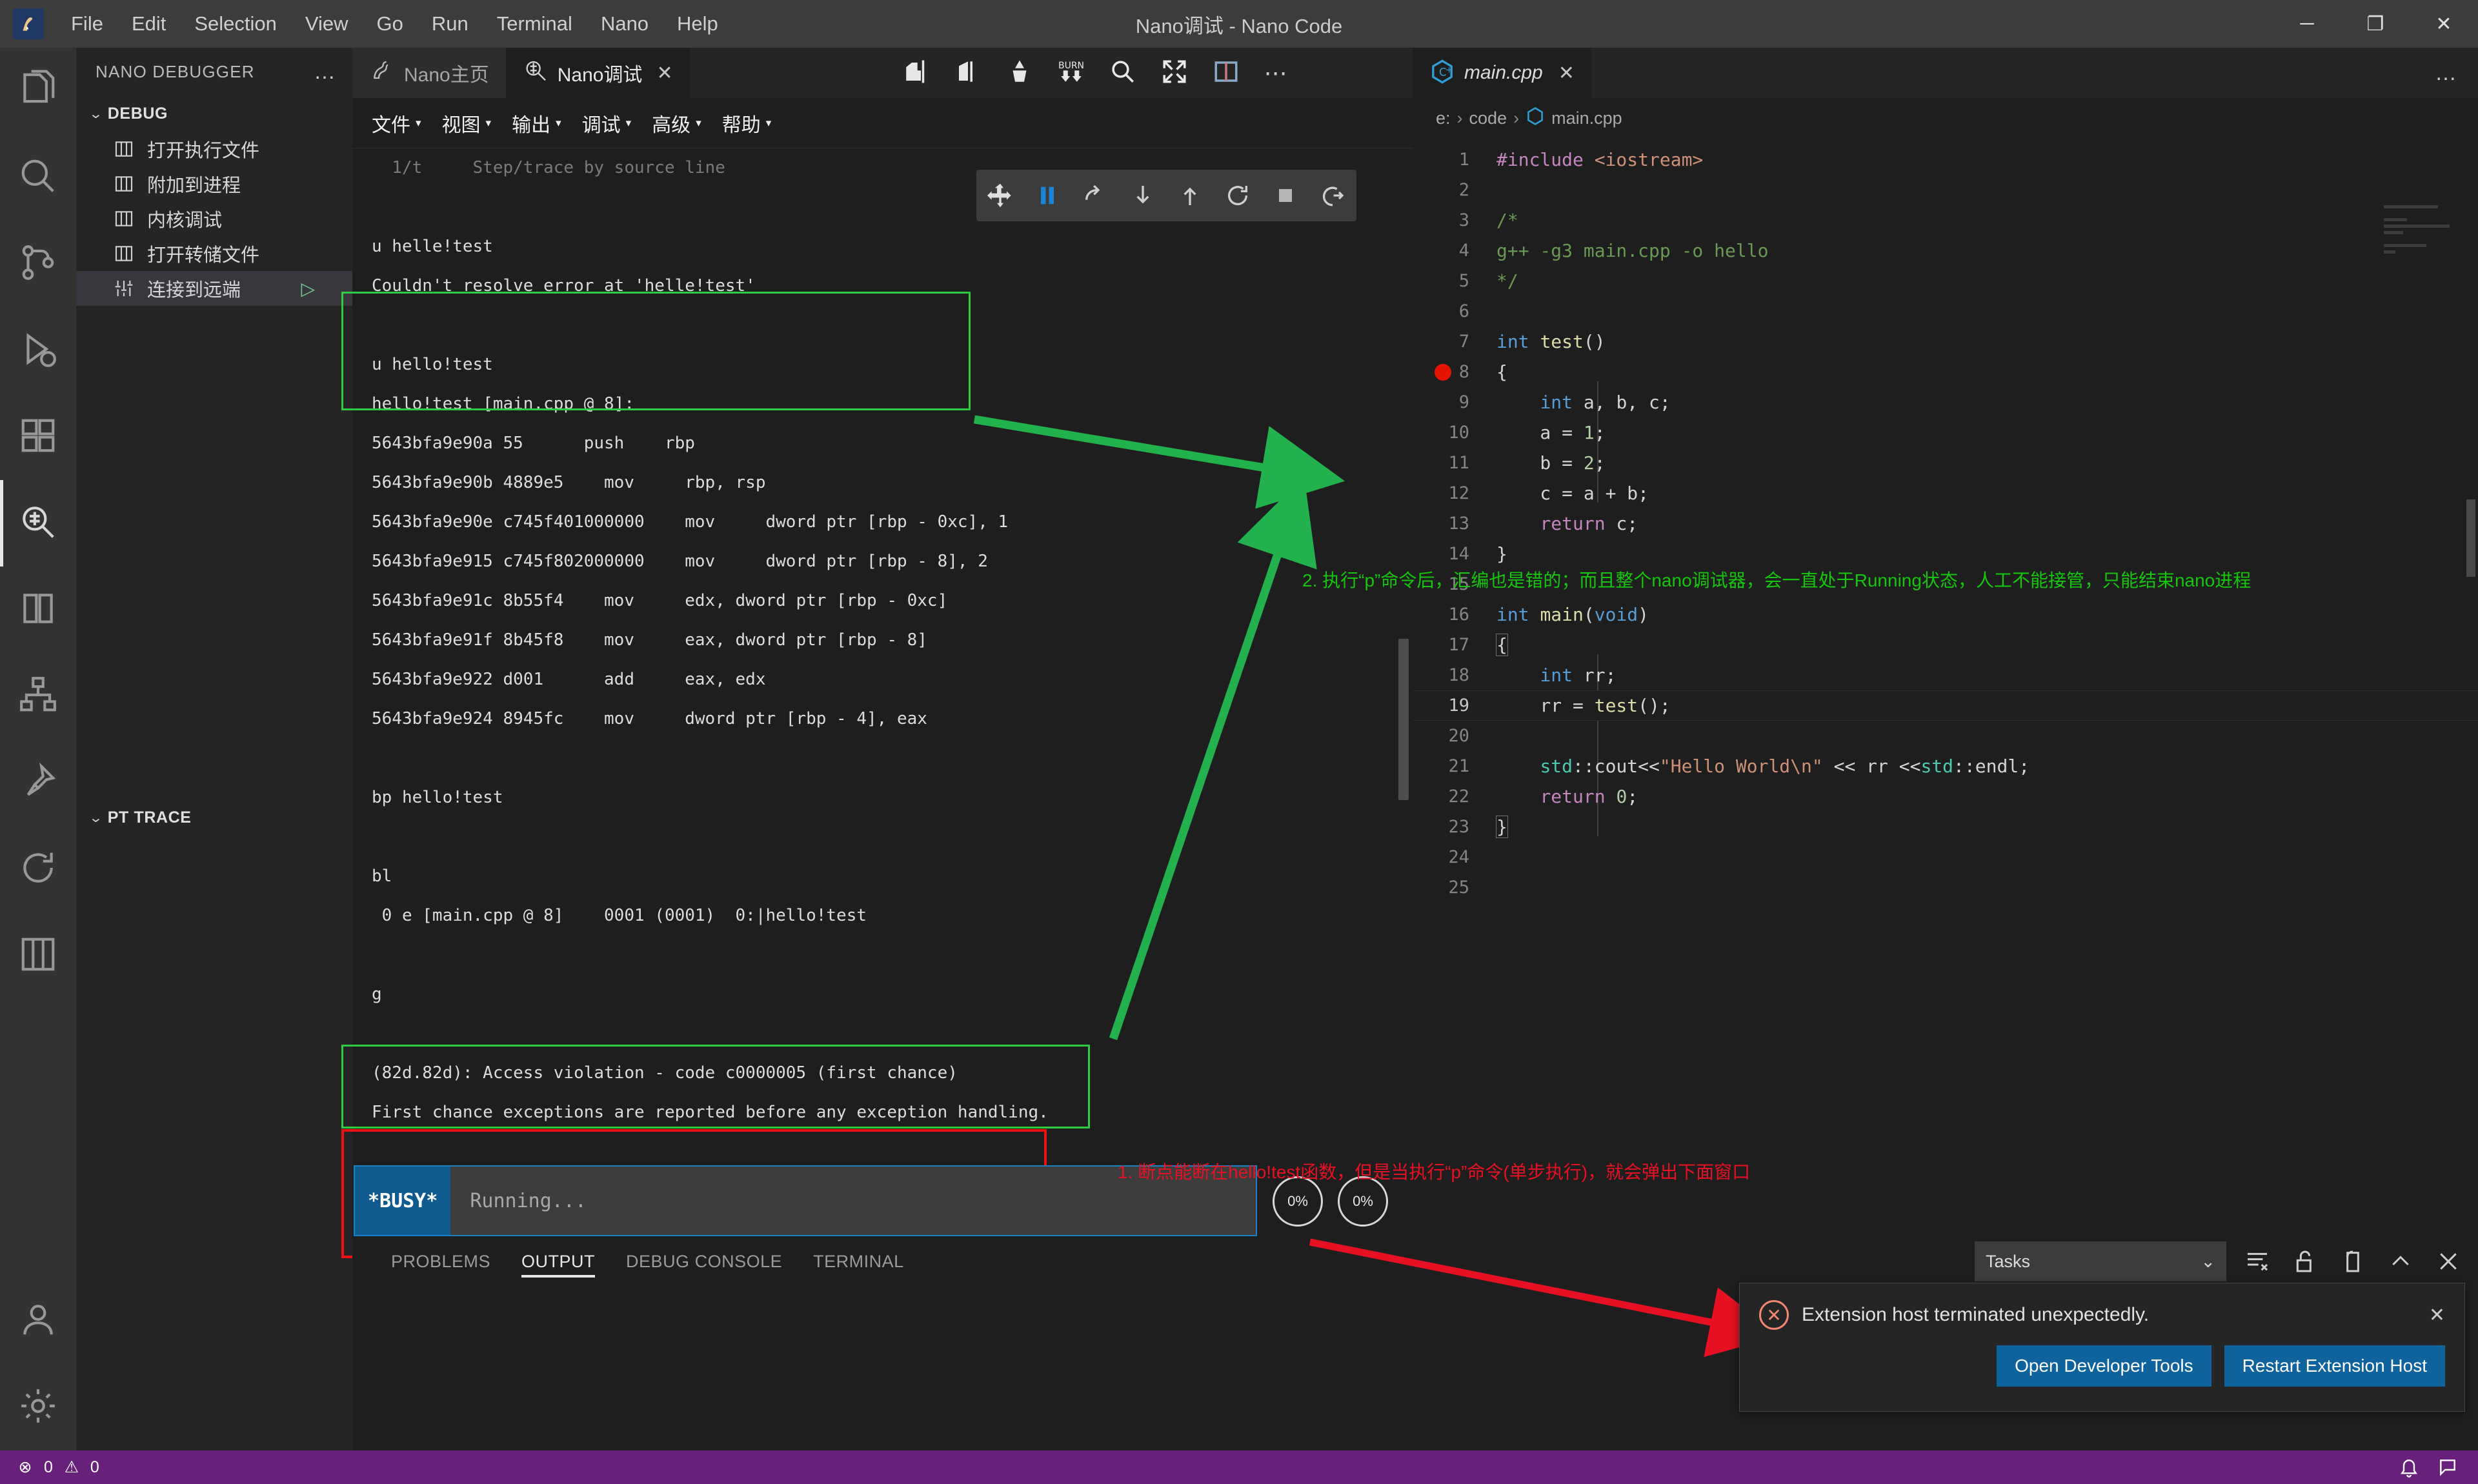 This screenshot has height=1484, width=2478. Describe the element at coordinates (390, 23) in the screenshot. I see `menu-go: Go` at that location.